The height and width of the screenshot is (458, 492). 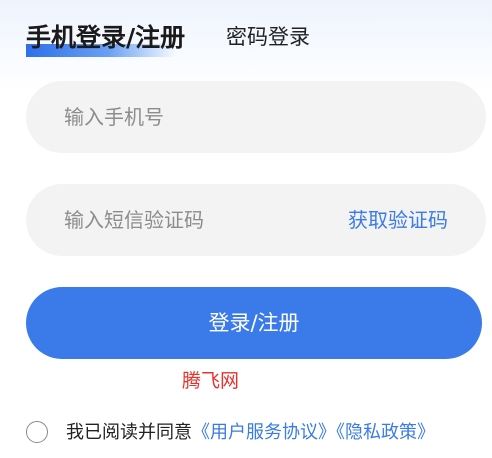 I want to click on get-code-button: 获取验证码, so click(x=398, y=220).